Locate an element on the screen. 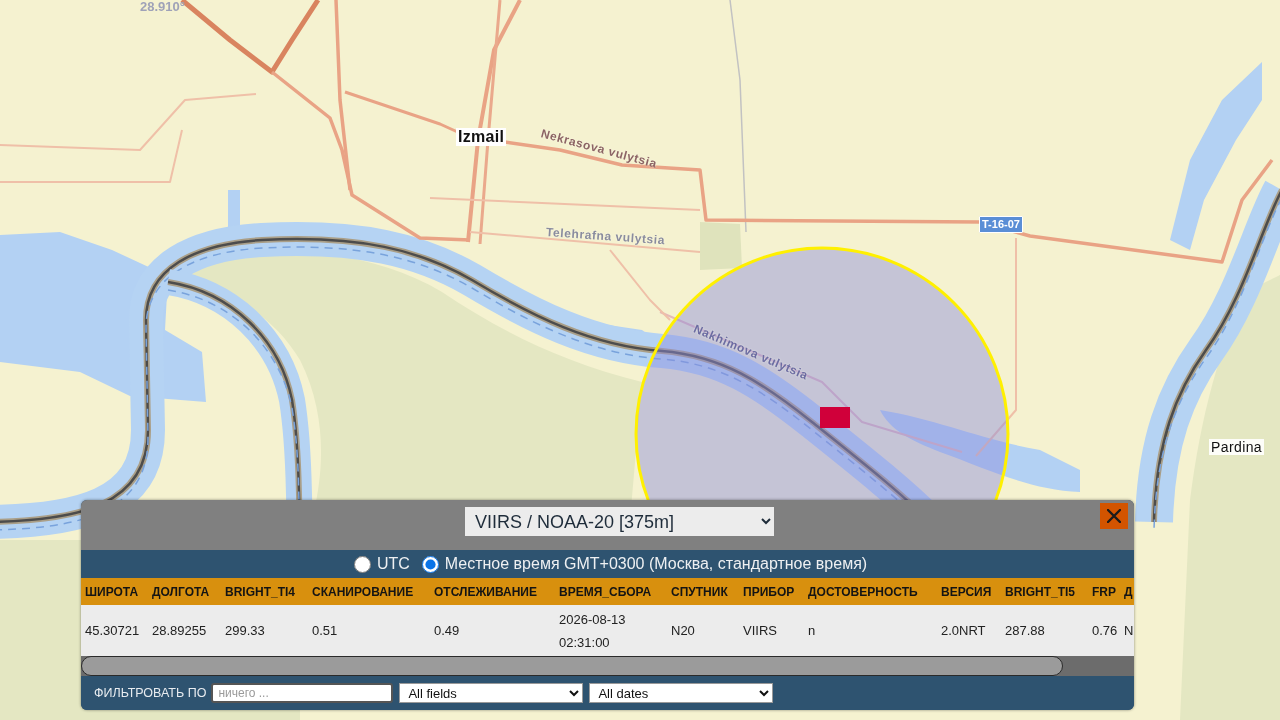 This screenshot has width=1280, height=720. column-header: ШИРОТА is located at coordinates (112, 592).